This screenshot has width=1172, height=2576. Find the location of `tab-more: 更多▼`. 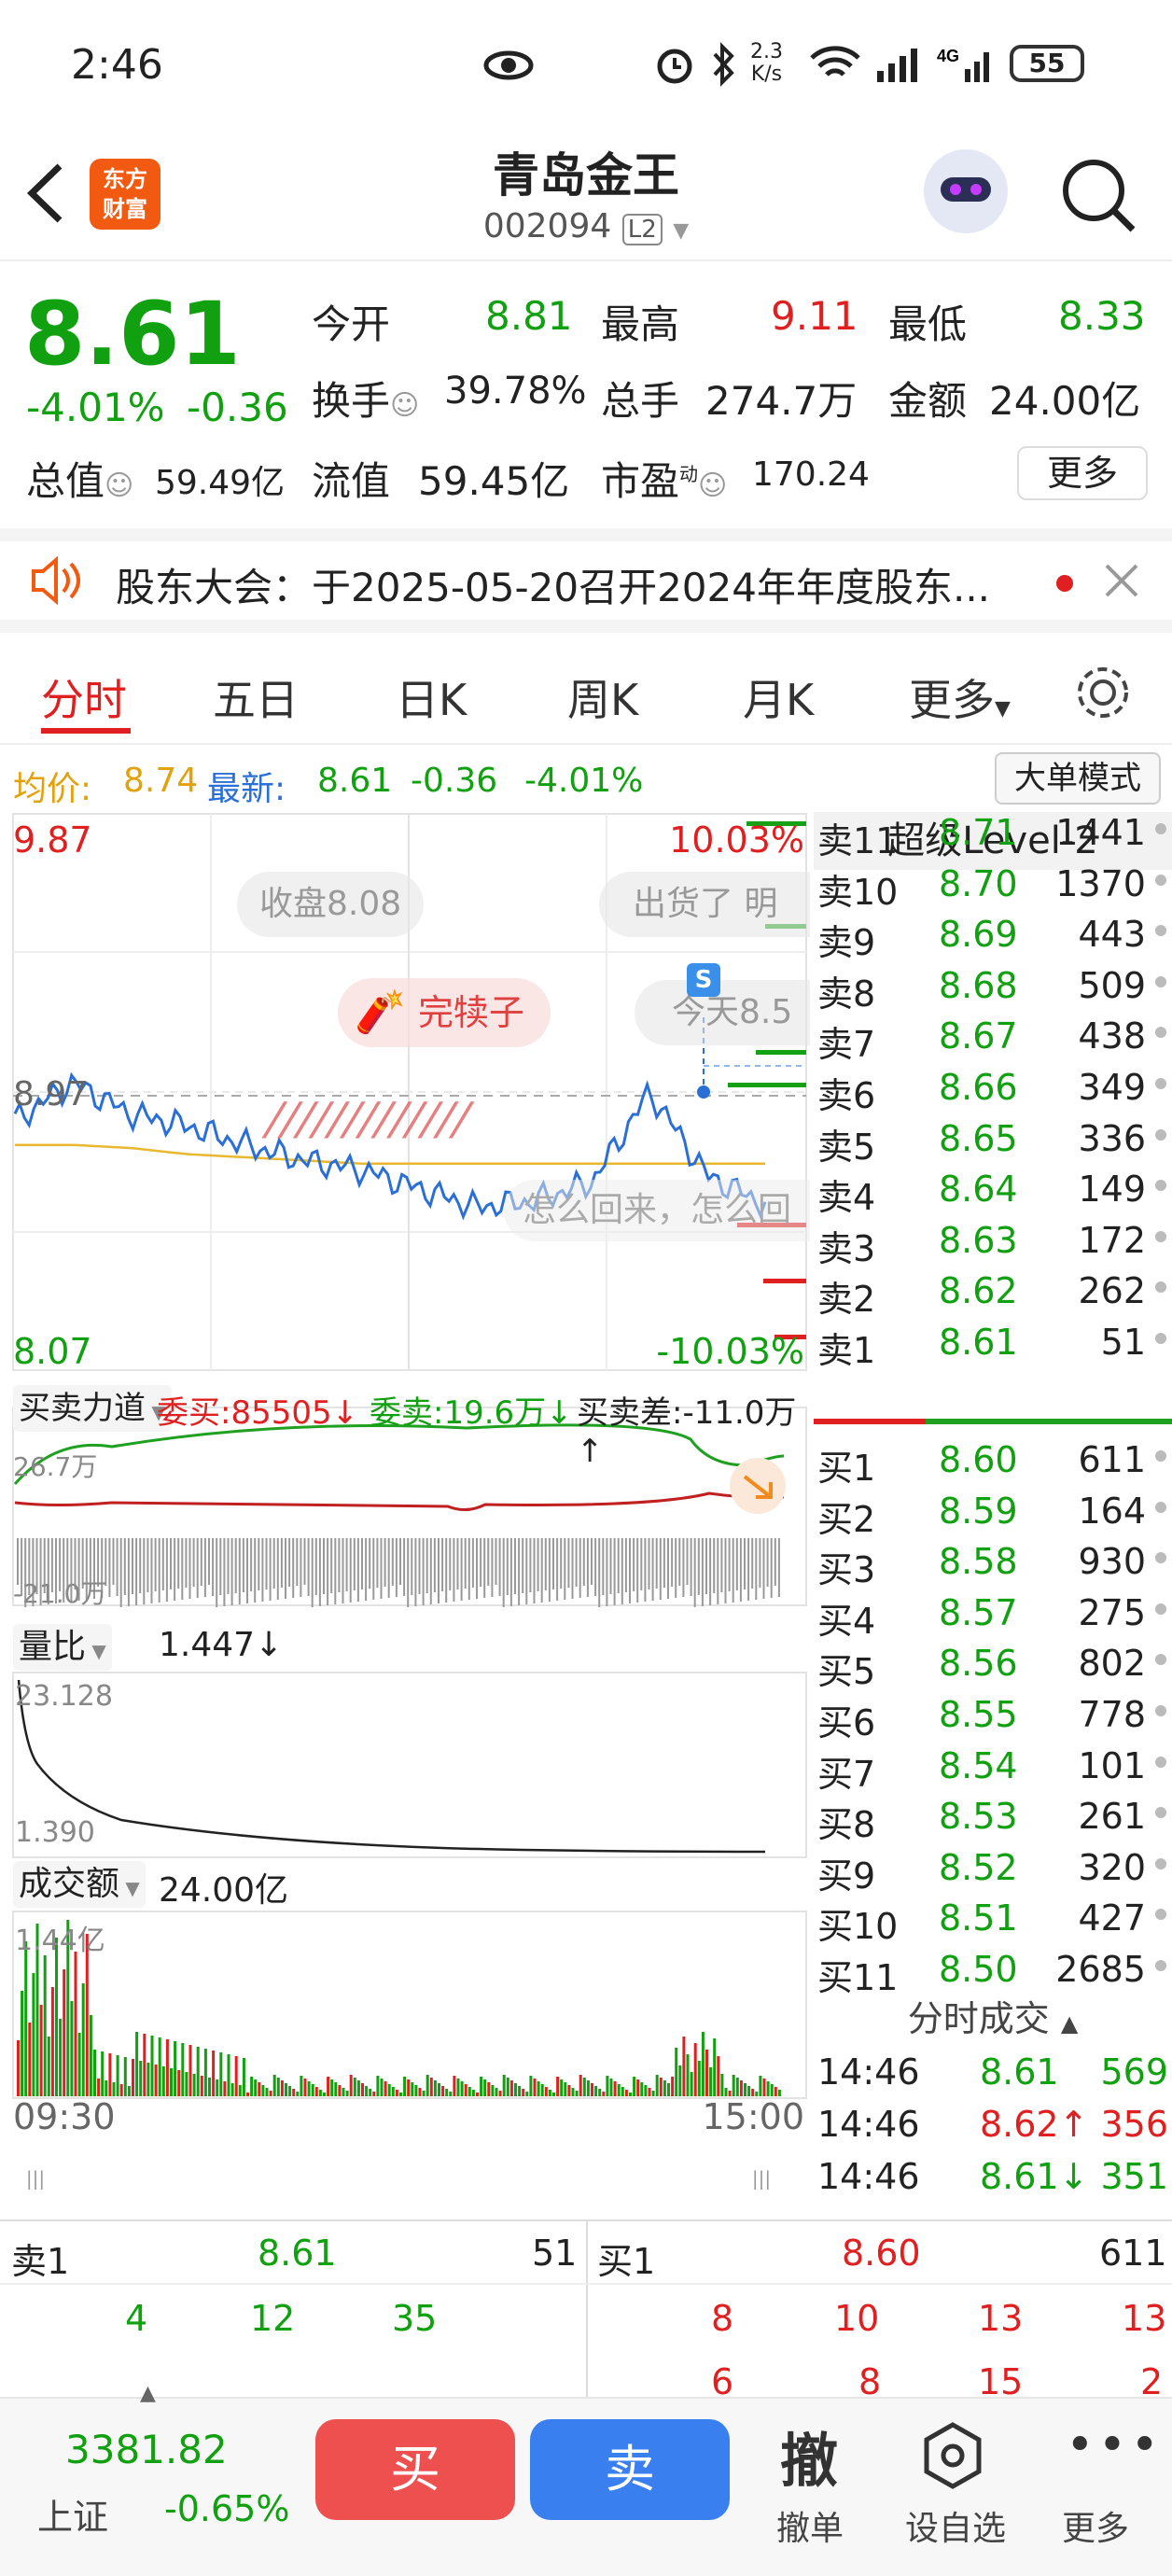

tab-more: 更多▼ is located at coordinates (960, 697).